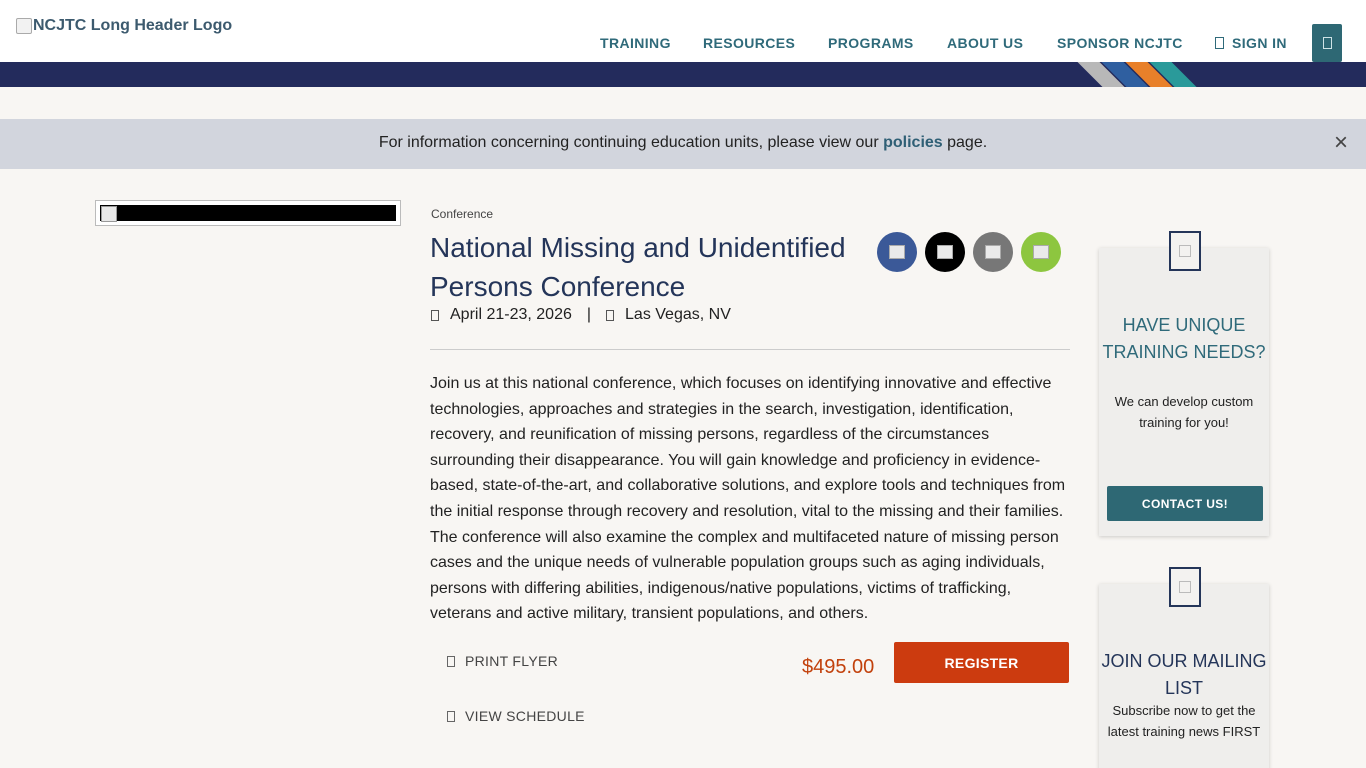 This screenshot has height=768, width=1366. I want to click on event-image, so click(248, 213).